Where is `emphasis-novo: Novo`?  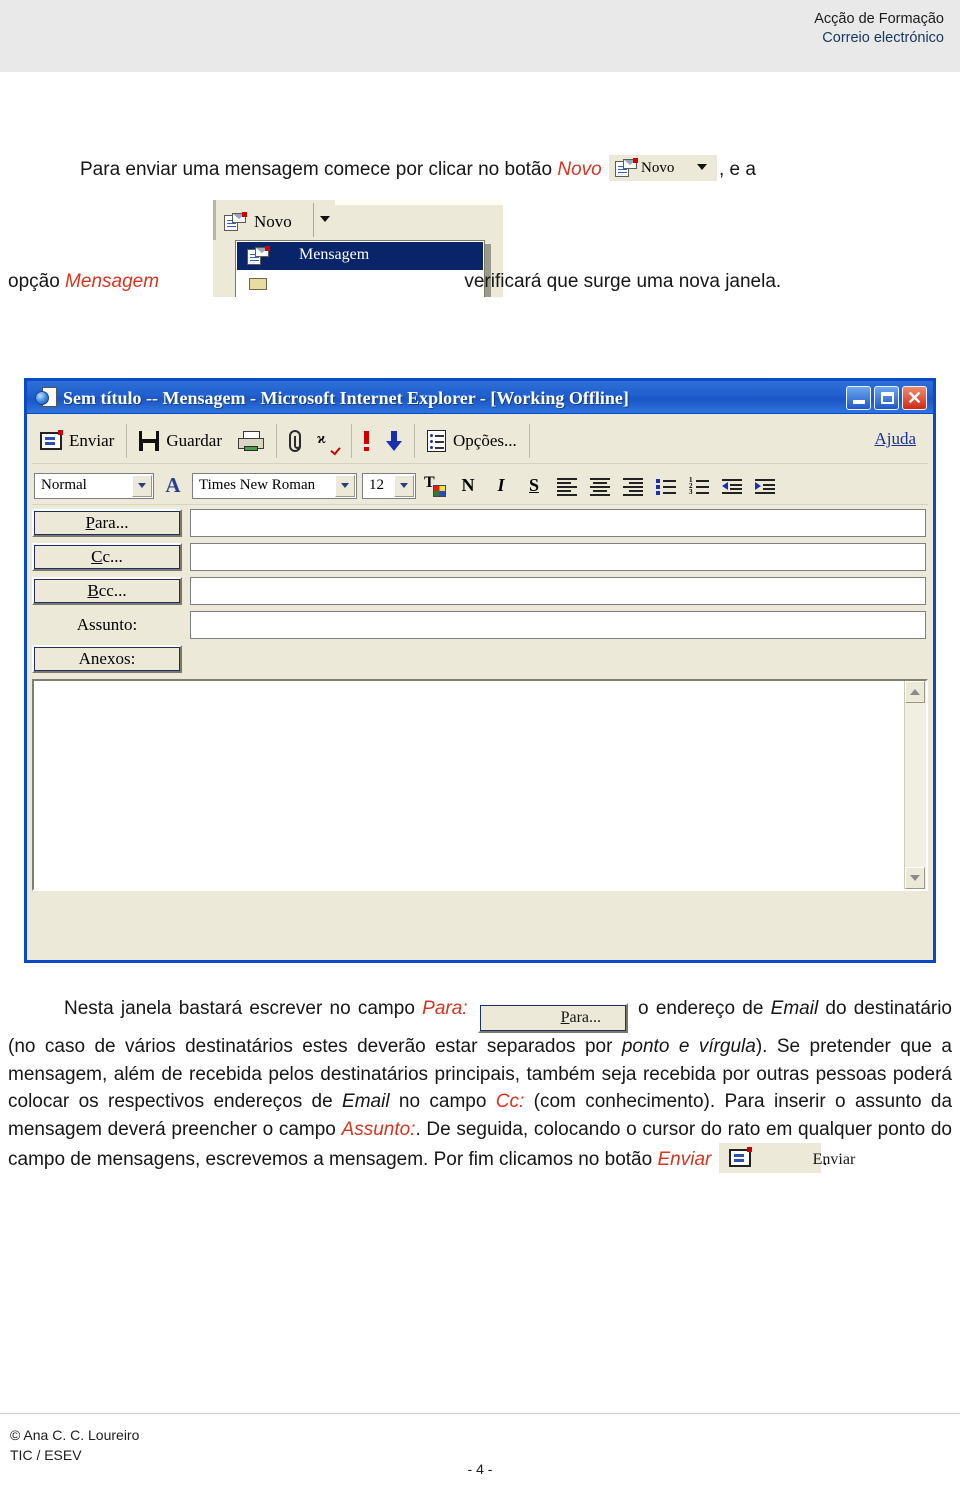
emphasis-novo: Novo is located at coordinates (579, 169).